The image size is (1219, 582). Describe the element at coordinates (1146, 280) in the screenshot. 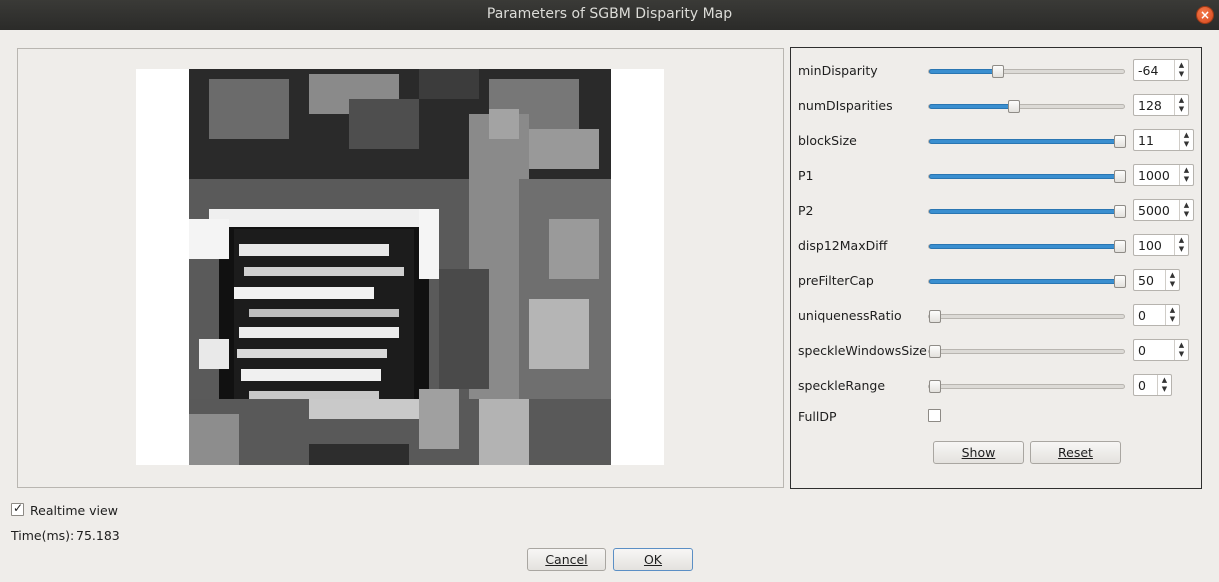

I see `spinbox-value: 50` at that location.